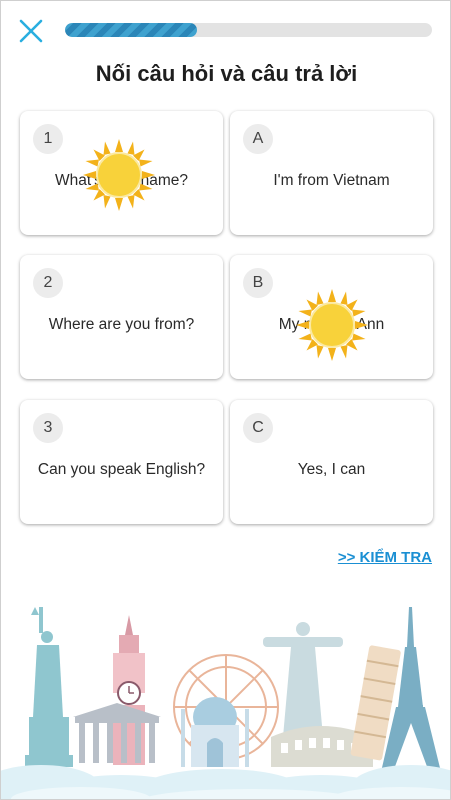 The height and width of the screenshot is (800, 451). Describe the element at coordinates (331, 469) in the screenshot. I see `answer-text: Yes, I can` at that location.